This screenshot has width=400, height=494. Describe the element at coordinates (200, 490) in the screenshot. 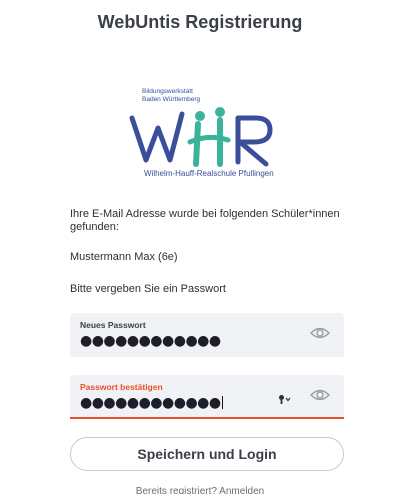

I see `login-link: Bereits registriert? Anmelden` at that location.